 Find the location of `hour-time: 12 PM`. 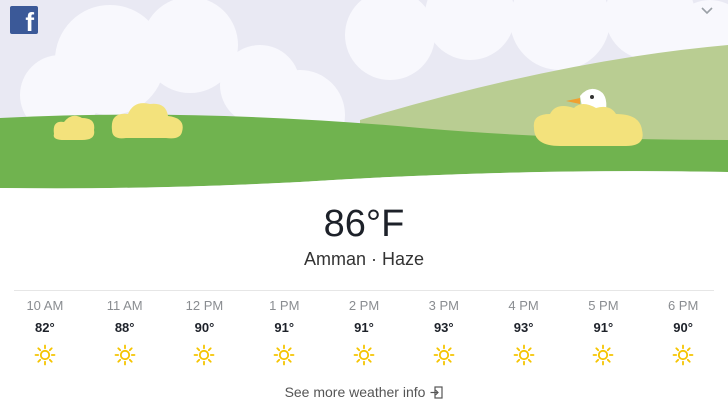

hour-time: 12 PM is located at coordinates (204, 305).